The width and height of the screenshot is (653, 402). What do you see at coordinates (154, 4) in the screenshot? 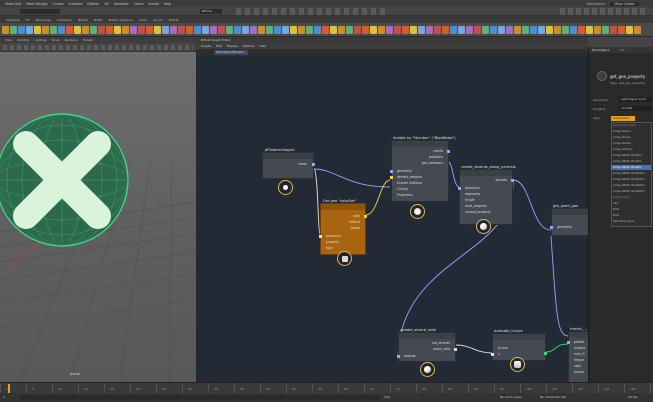
I see `menu-arnold: Arnold` at bounding box center [154, 4].